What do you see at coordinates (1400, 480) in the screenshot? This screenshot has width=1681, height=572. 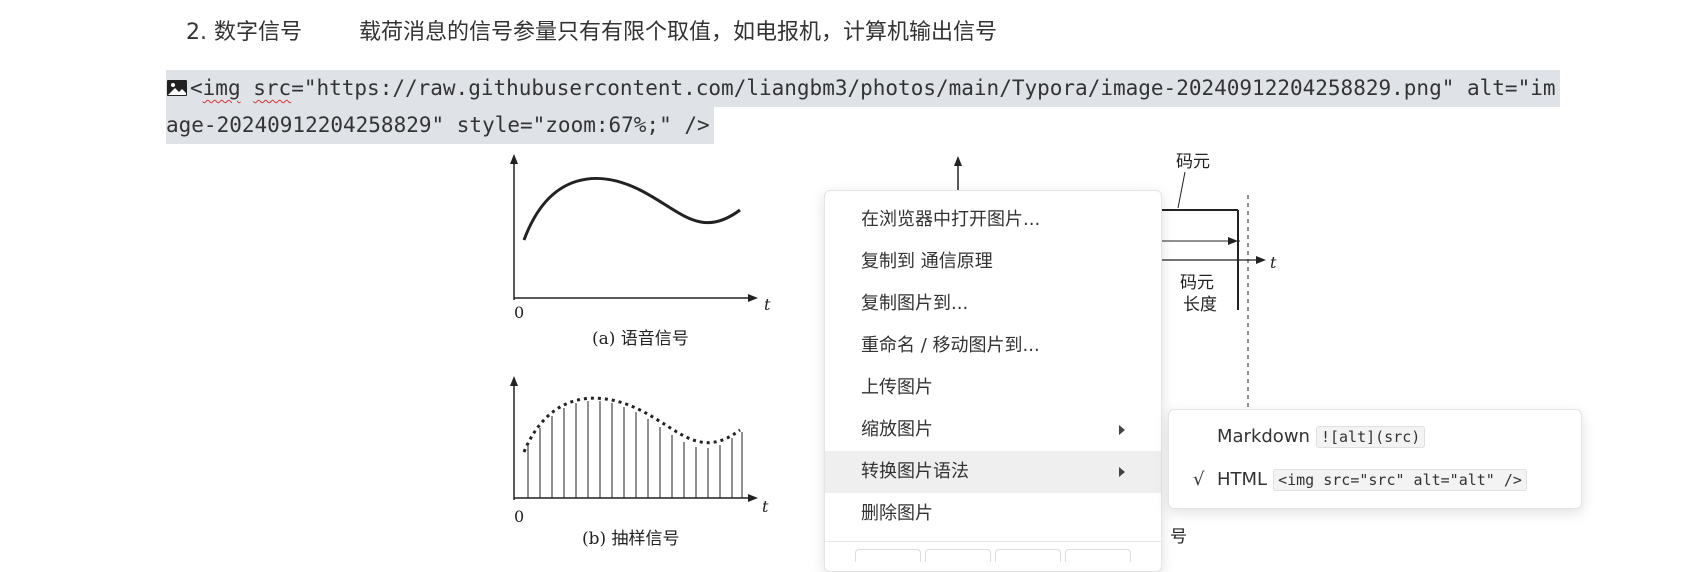 I see `html-syntax-code: <img src="src" alt="alt" />` at bounding box center [1400, 480].